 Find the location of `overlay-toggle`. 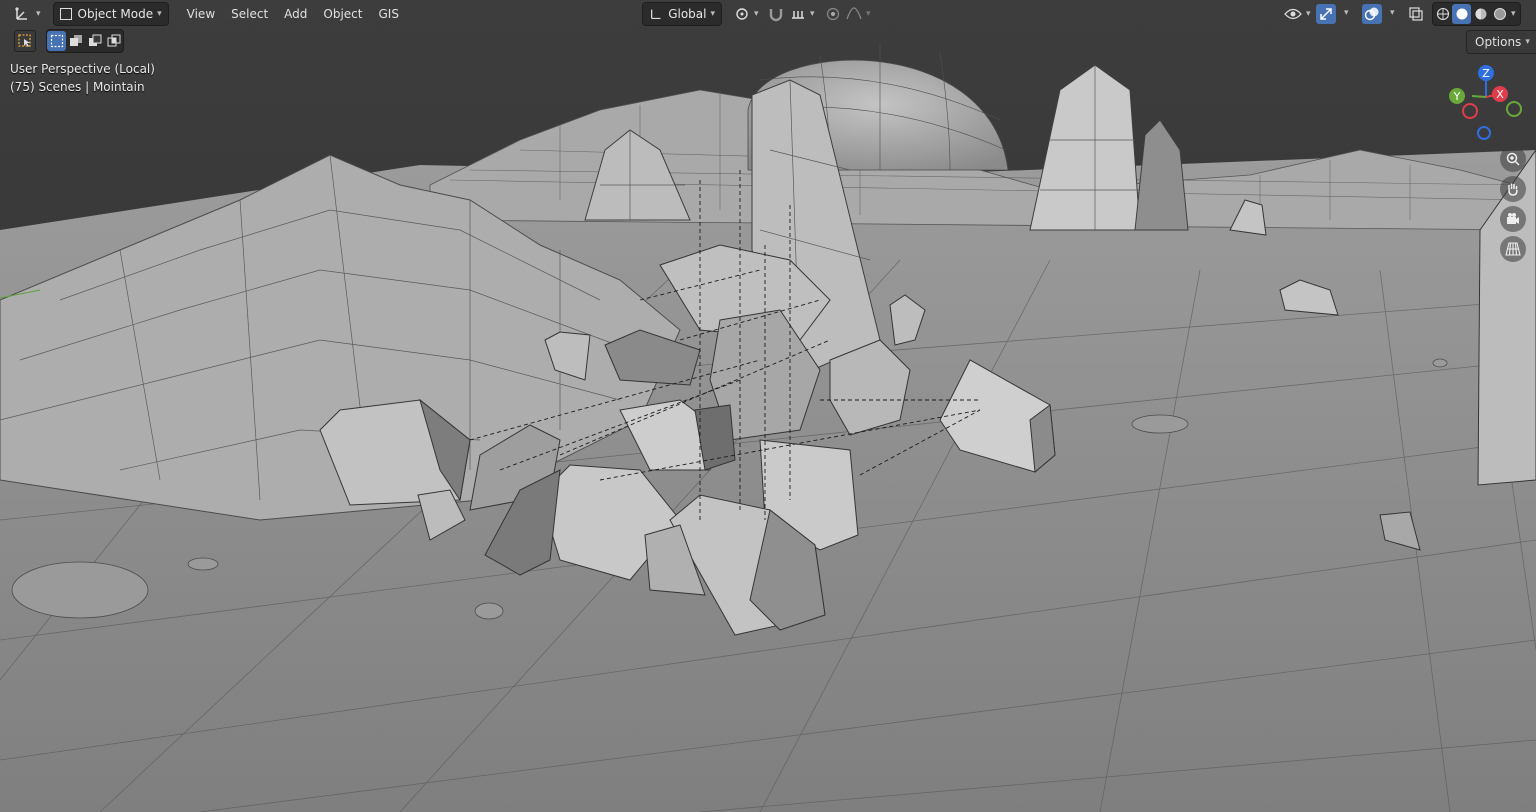

overlay-toggle is located at coordinates (1372, 14).